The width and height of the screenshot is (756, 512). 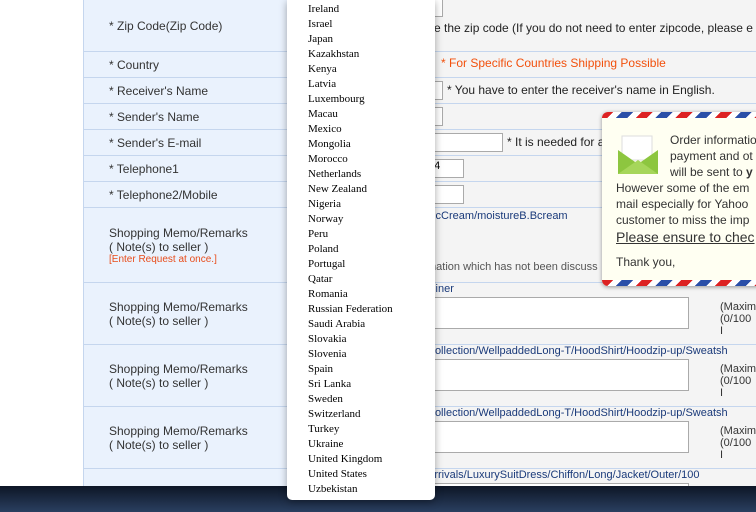 I want to click on memo-request-note: [Enter Request at once.], so click(x=163, y=259).